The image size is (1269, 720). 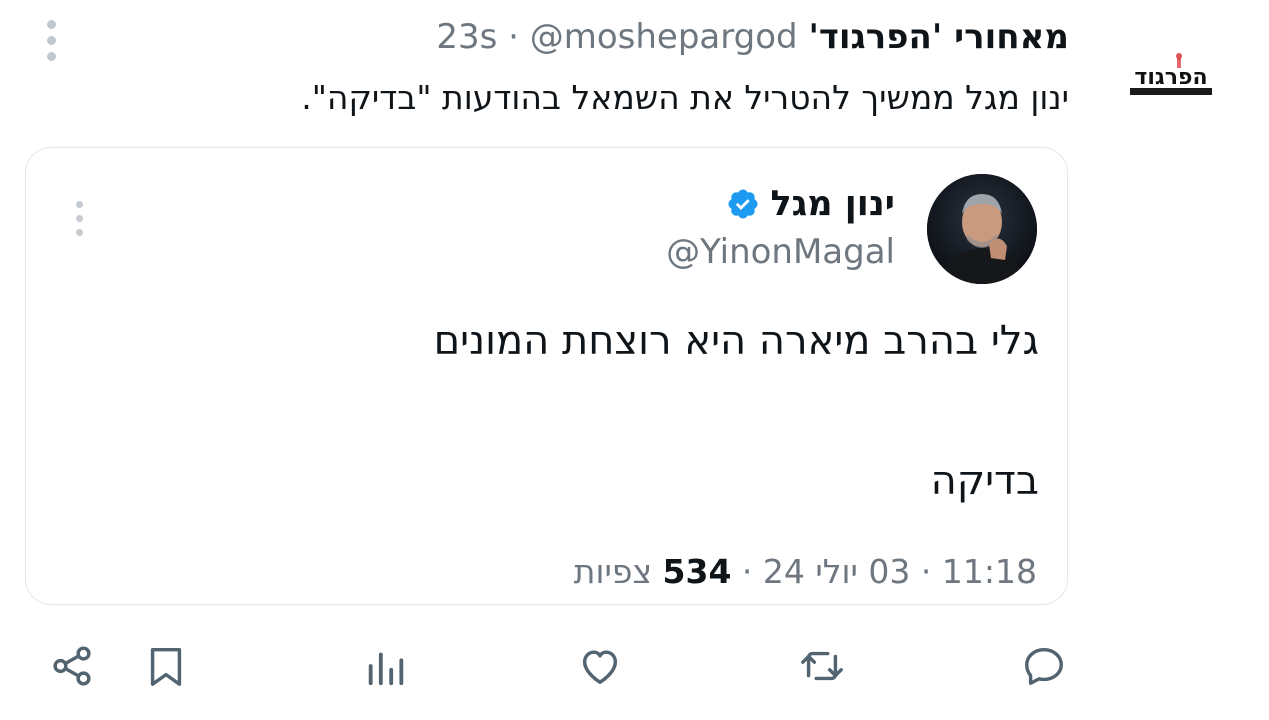 I want to click on reply-button, so click(x=1044, y=666).